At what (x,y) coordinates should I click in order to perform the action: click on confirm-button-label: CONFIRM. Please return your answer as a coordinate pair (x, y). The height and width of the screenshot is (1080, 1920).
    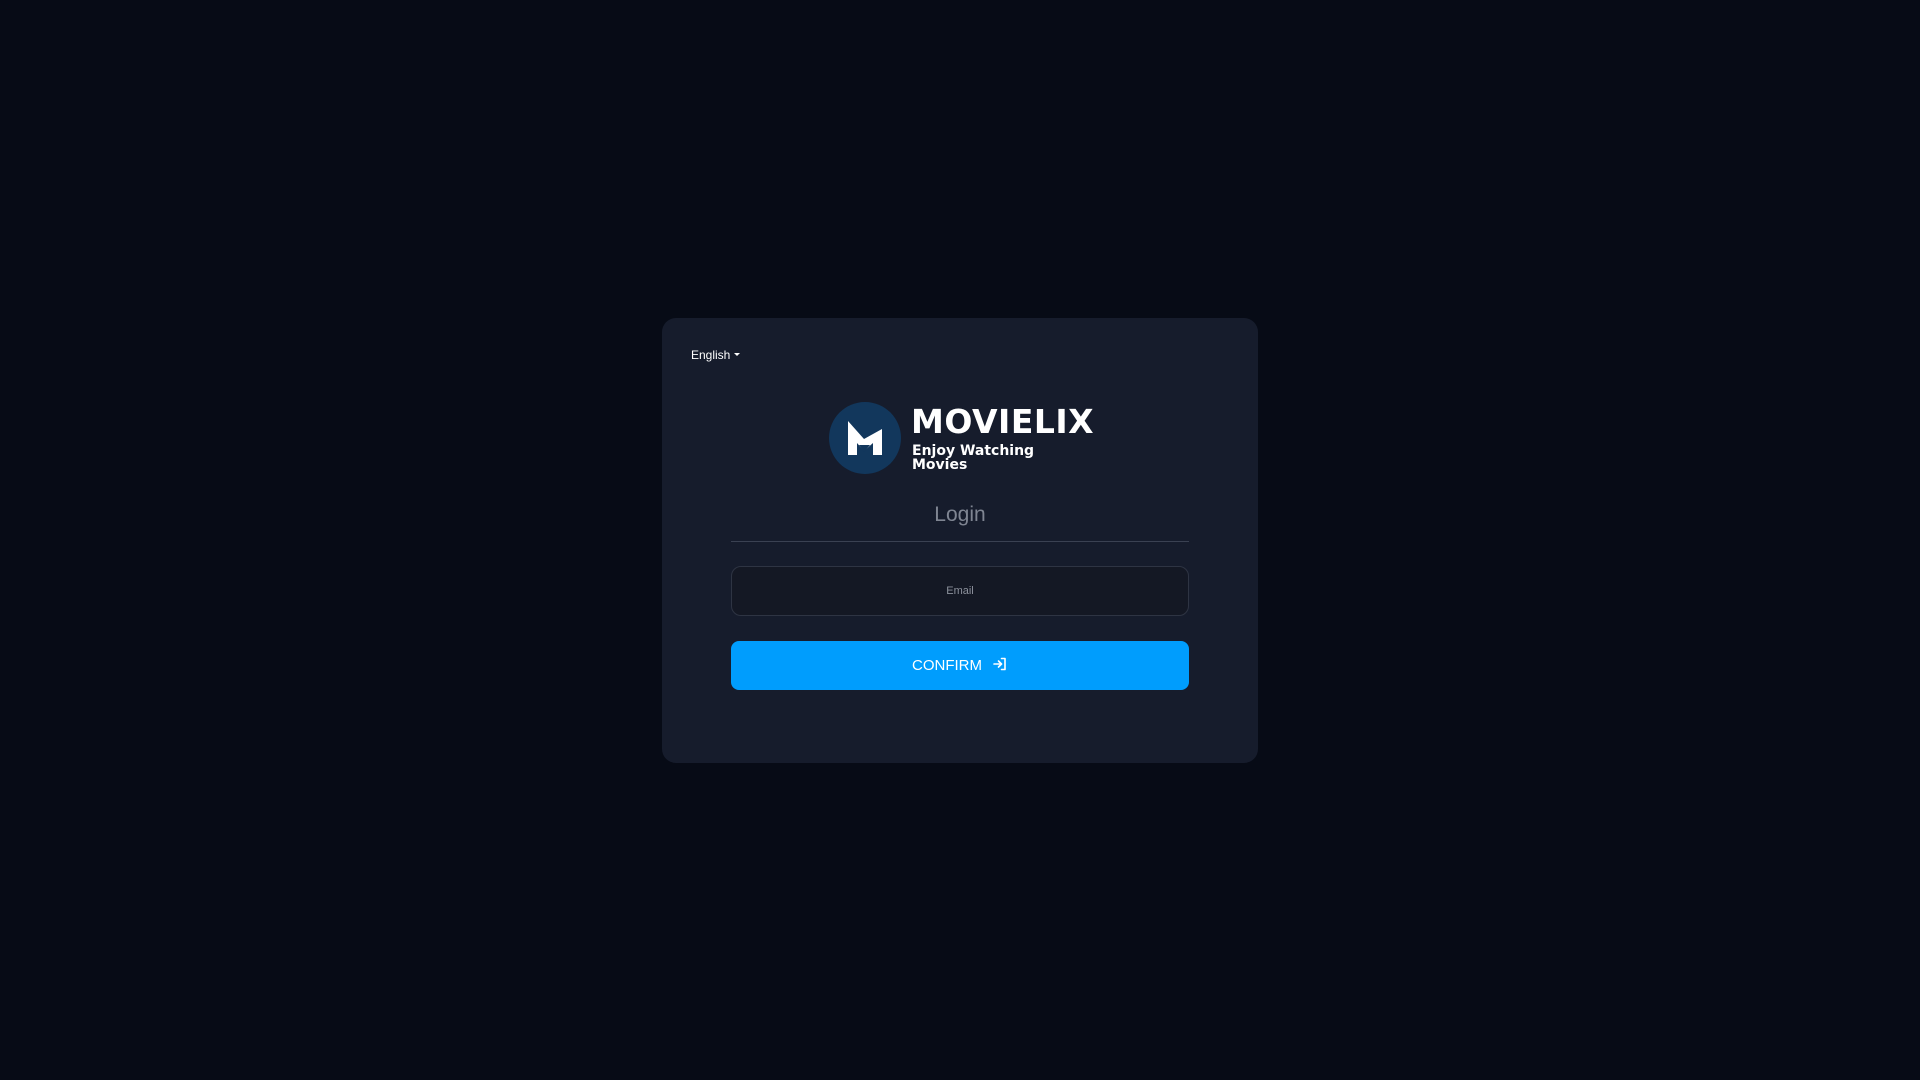
    Looking at the image, I should click on (947, 665).